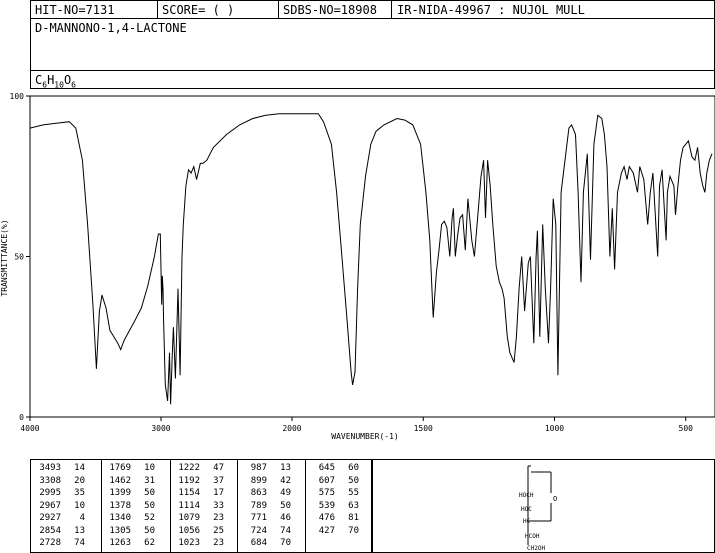  What do you see at coordinates (285, 518) in the screenshot?
I see `peak-transmittance: 46` at bounding box center [285, 518].